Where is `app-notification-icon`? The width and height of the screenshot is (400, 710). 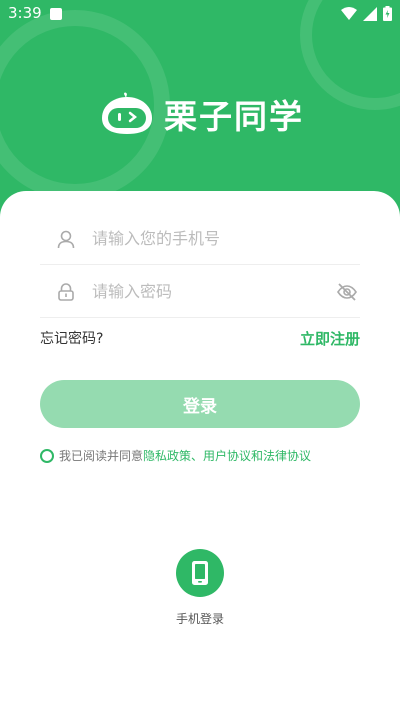
app-notification-icon is located at coordinates (56, 14).